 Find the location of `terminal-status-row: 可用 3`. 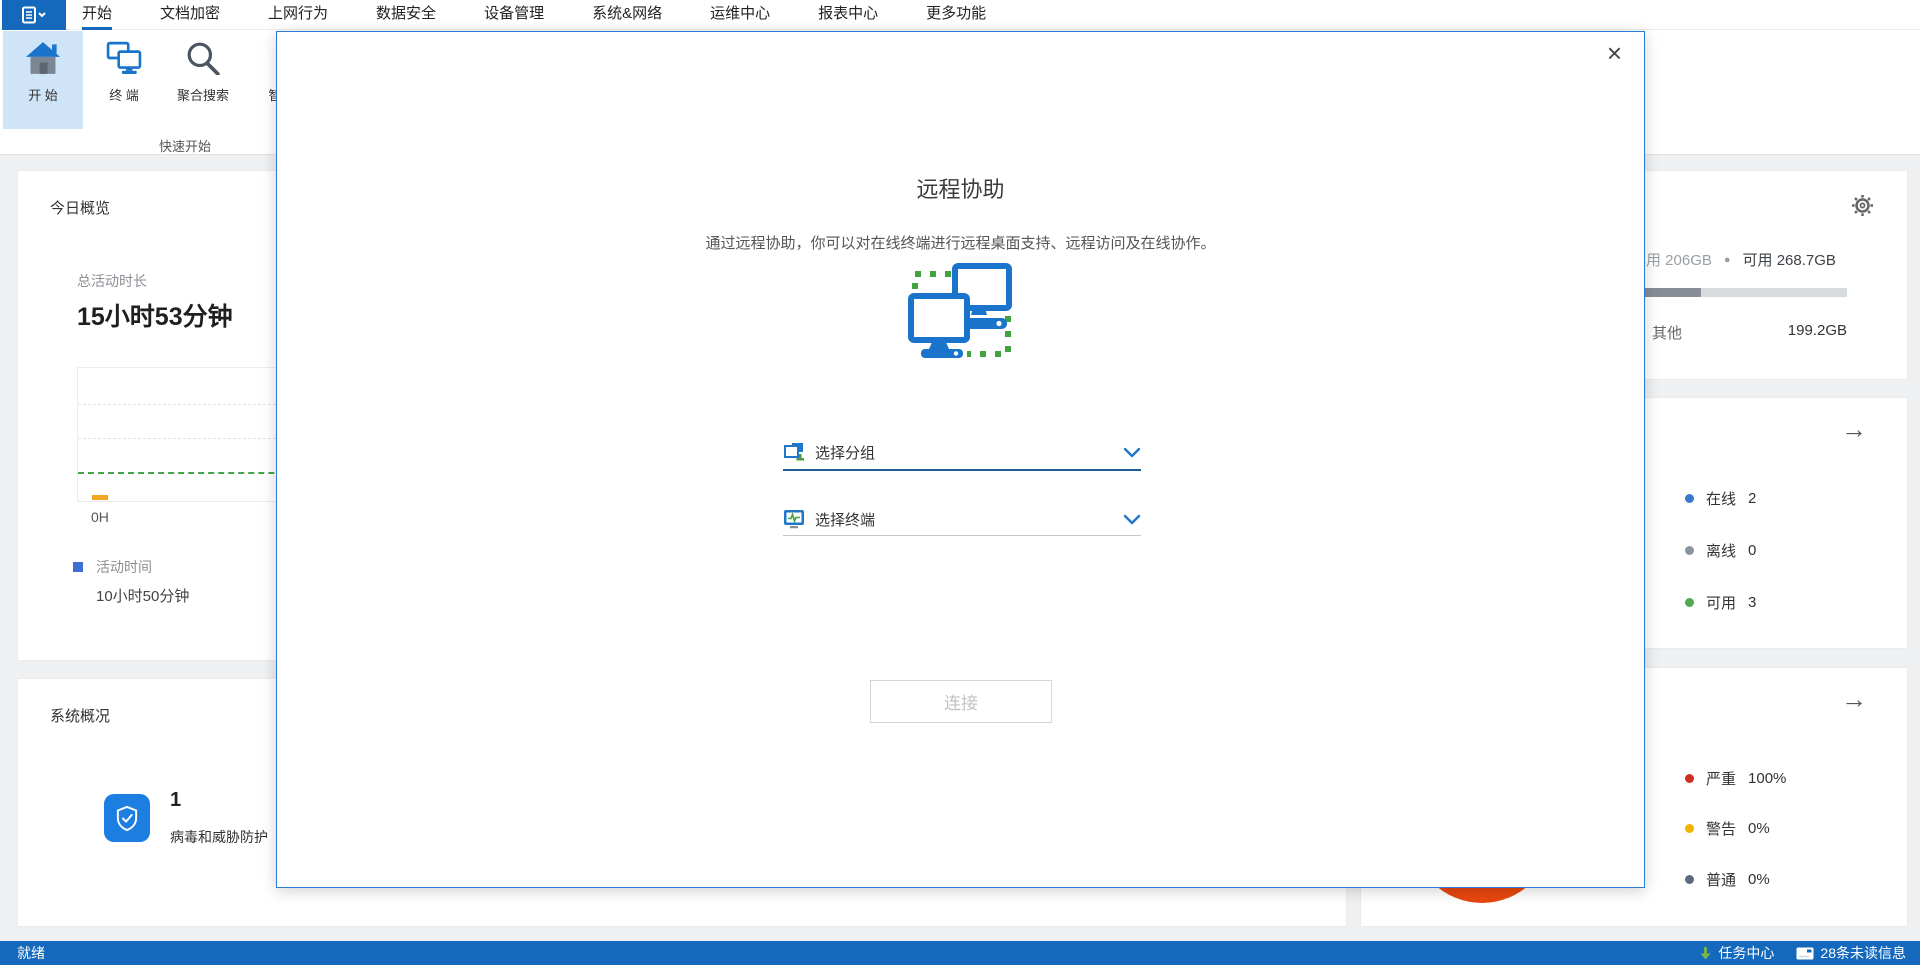

terminal-status-row: 可用 3 is located at coordinates (1720, 602).